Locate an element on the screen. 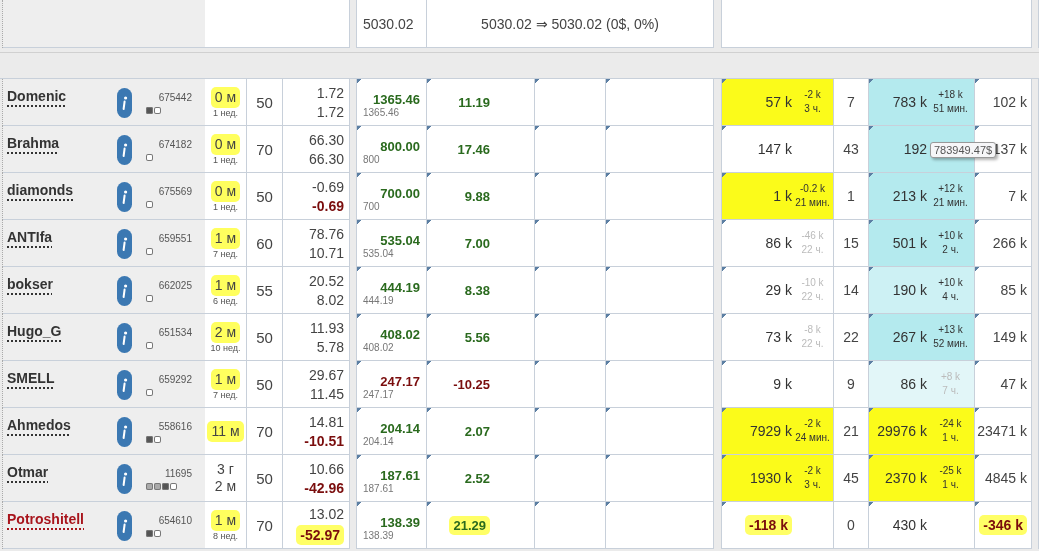  balance-value: 700.00 is located at coordinates (399, 193).